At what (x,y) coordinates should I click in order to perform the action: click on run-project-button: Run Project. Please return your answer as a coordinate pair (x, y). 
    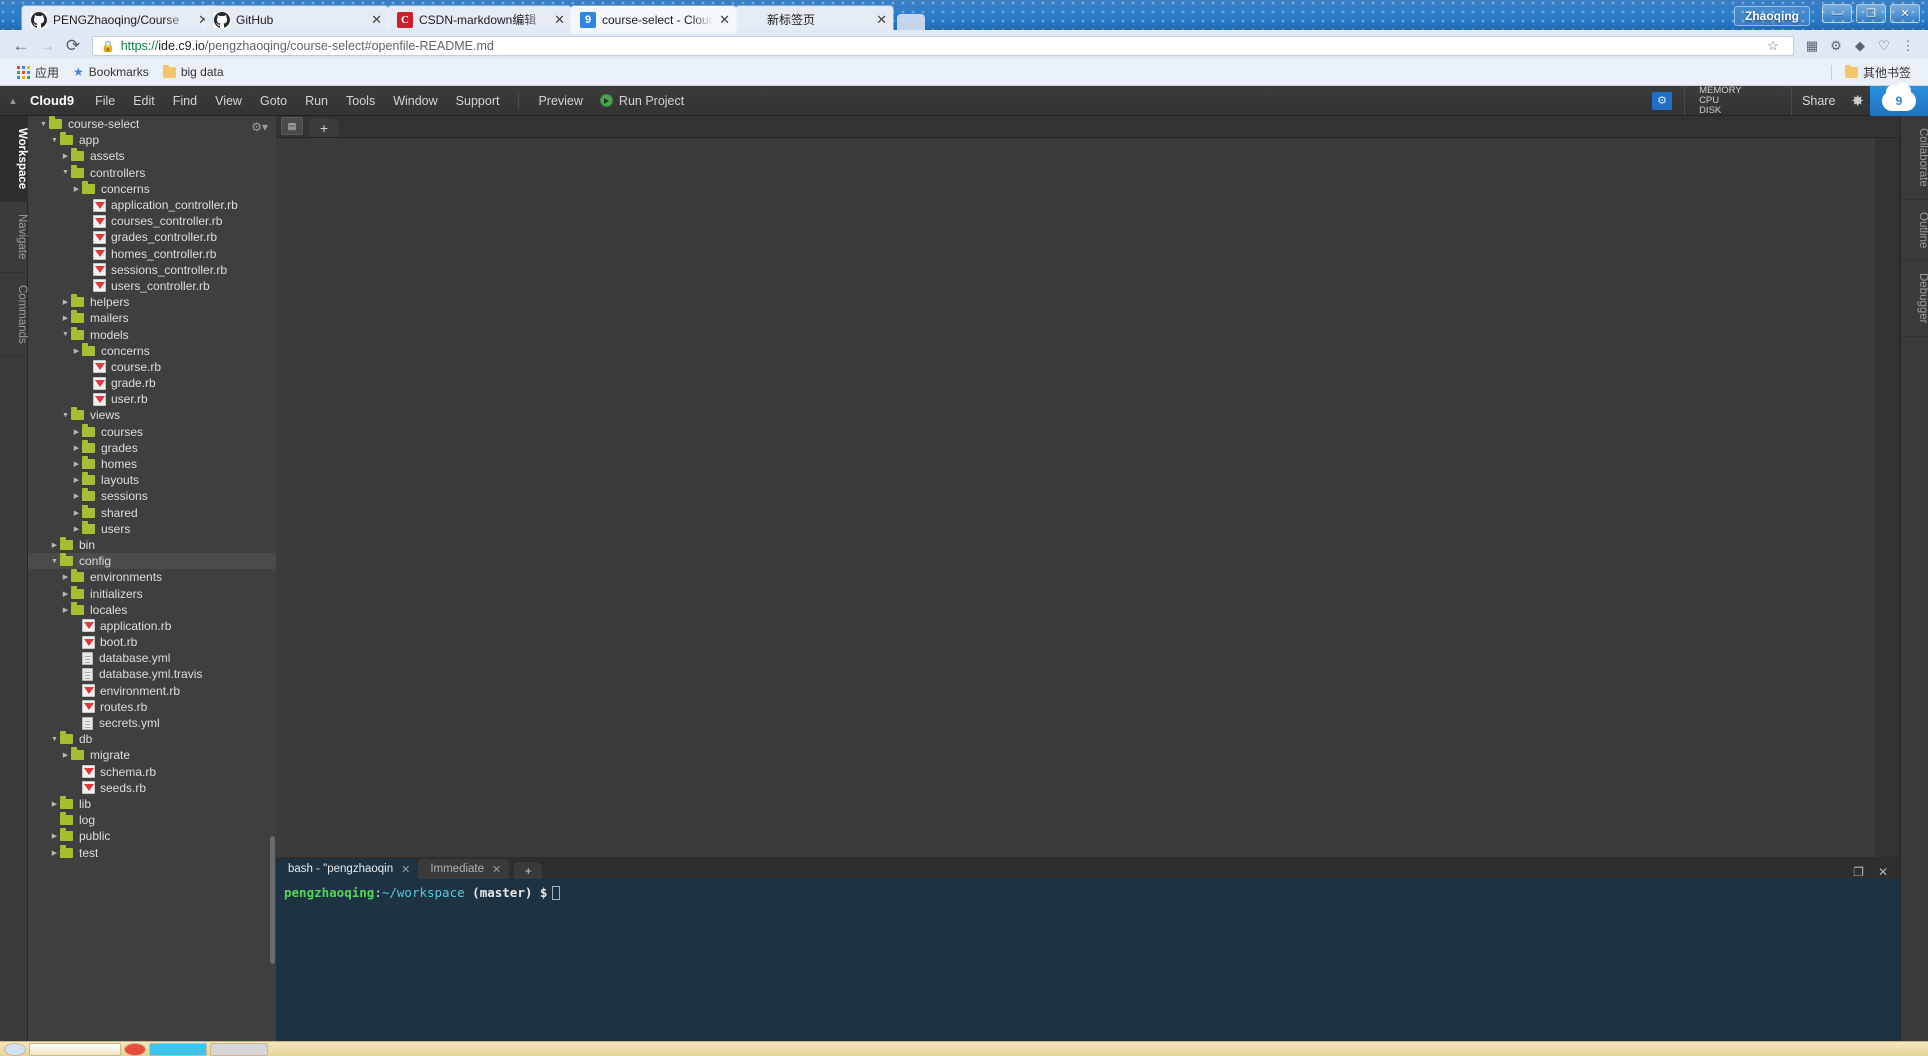
    Looking at the image, I should click on (642, 101).